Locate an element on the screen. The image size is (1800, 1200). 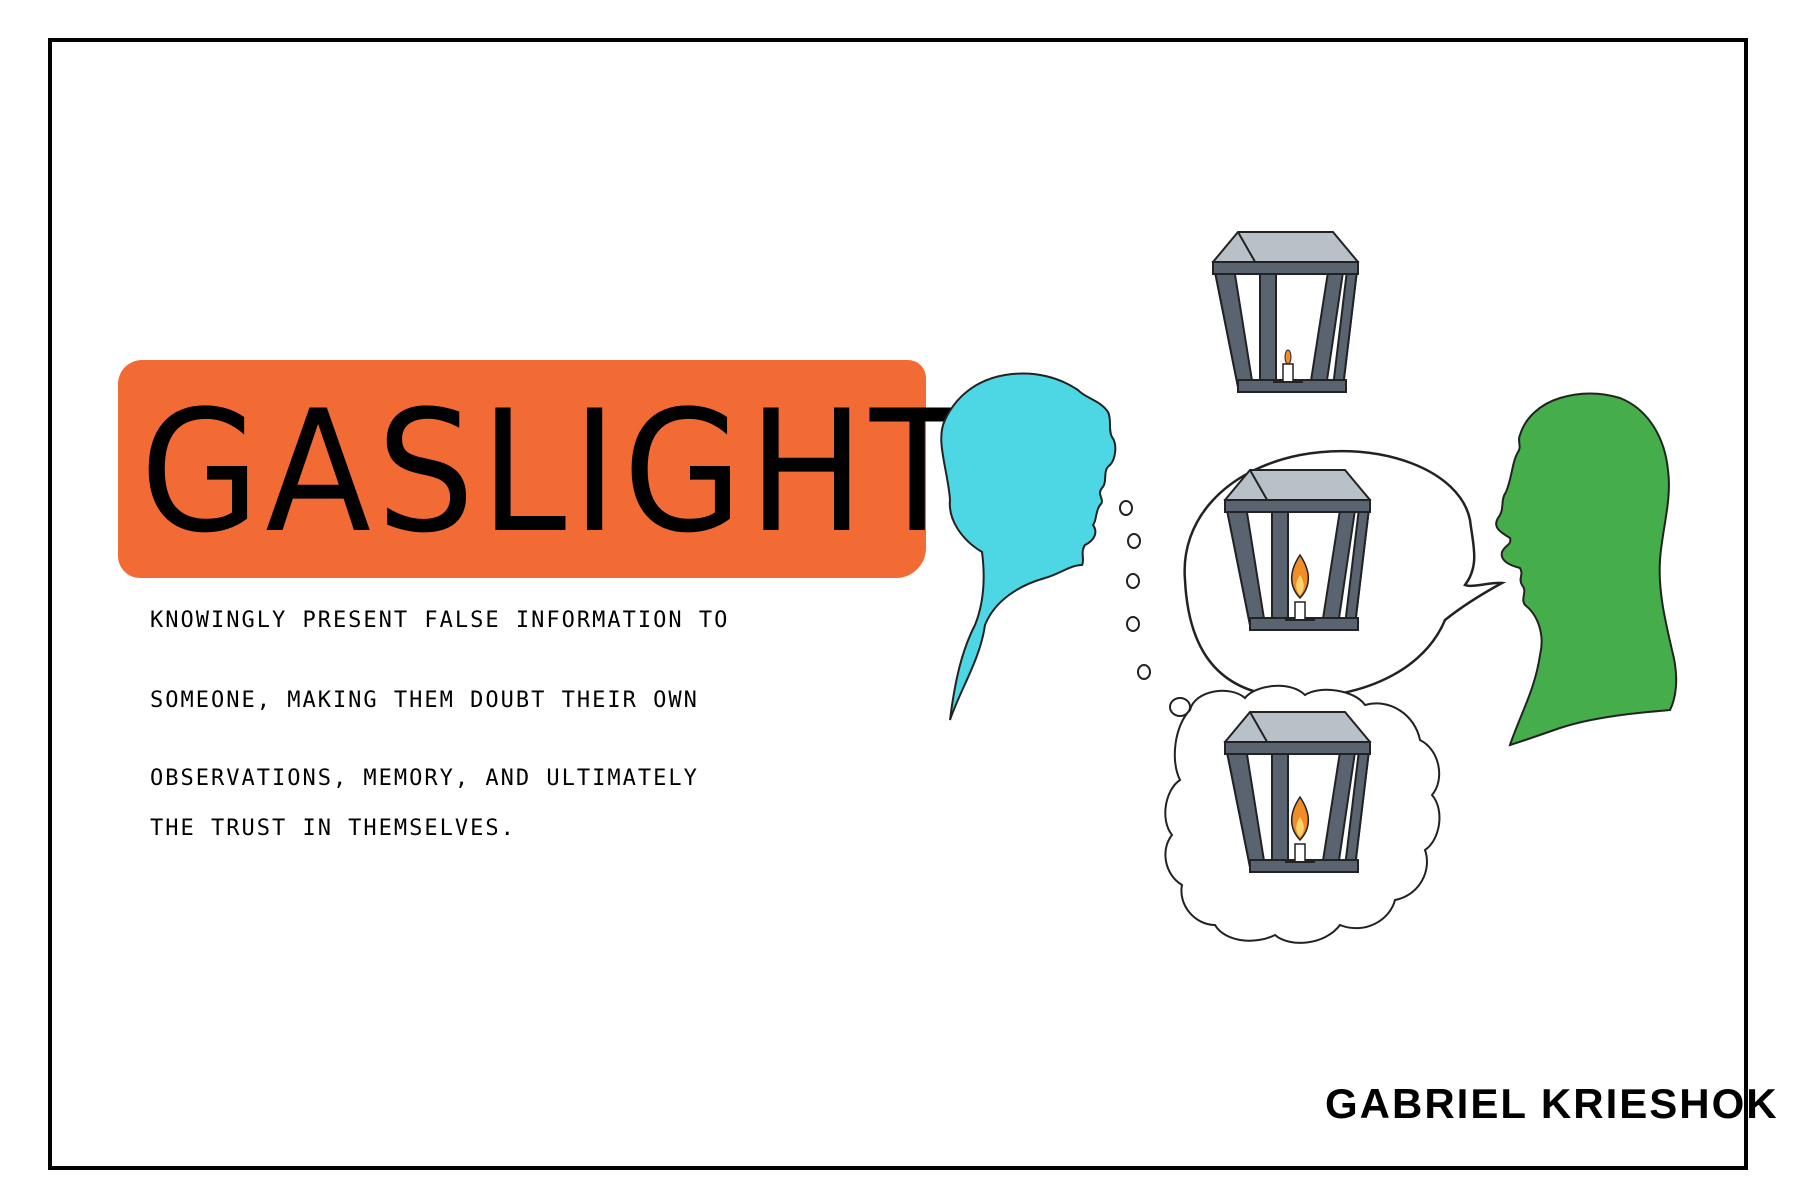
thought-bubbles is located at coordinates (1155, 608).